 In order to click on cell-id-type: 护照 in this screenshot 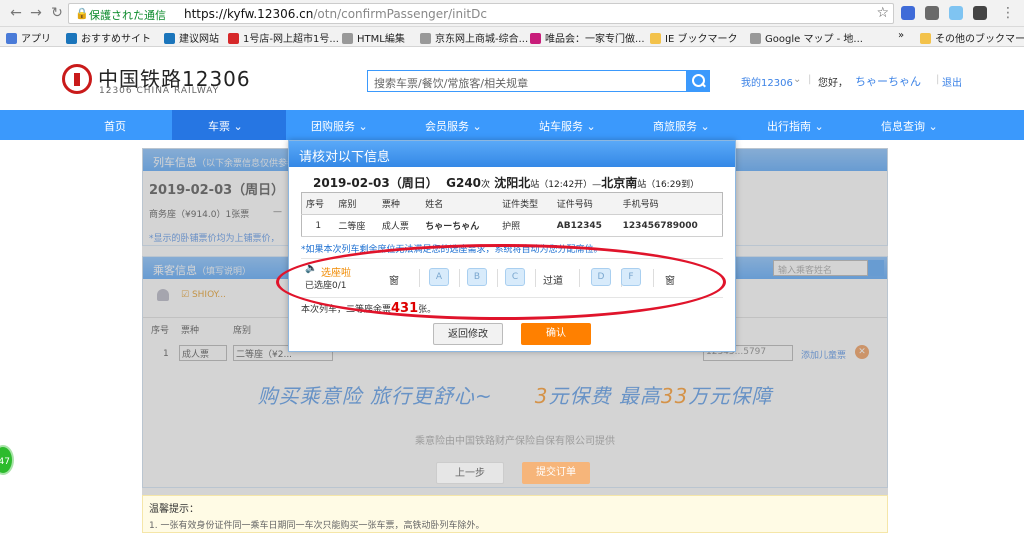, I will do `click(525, 225)`.